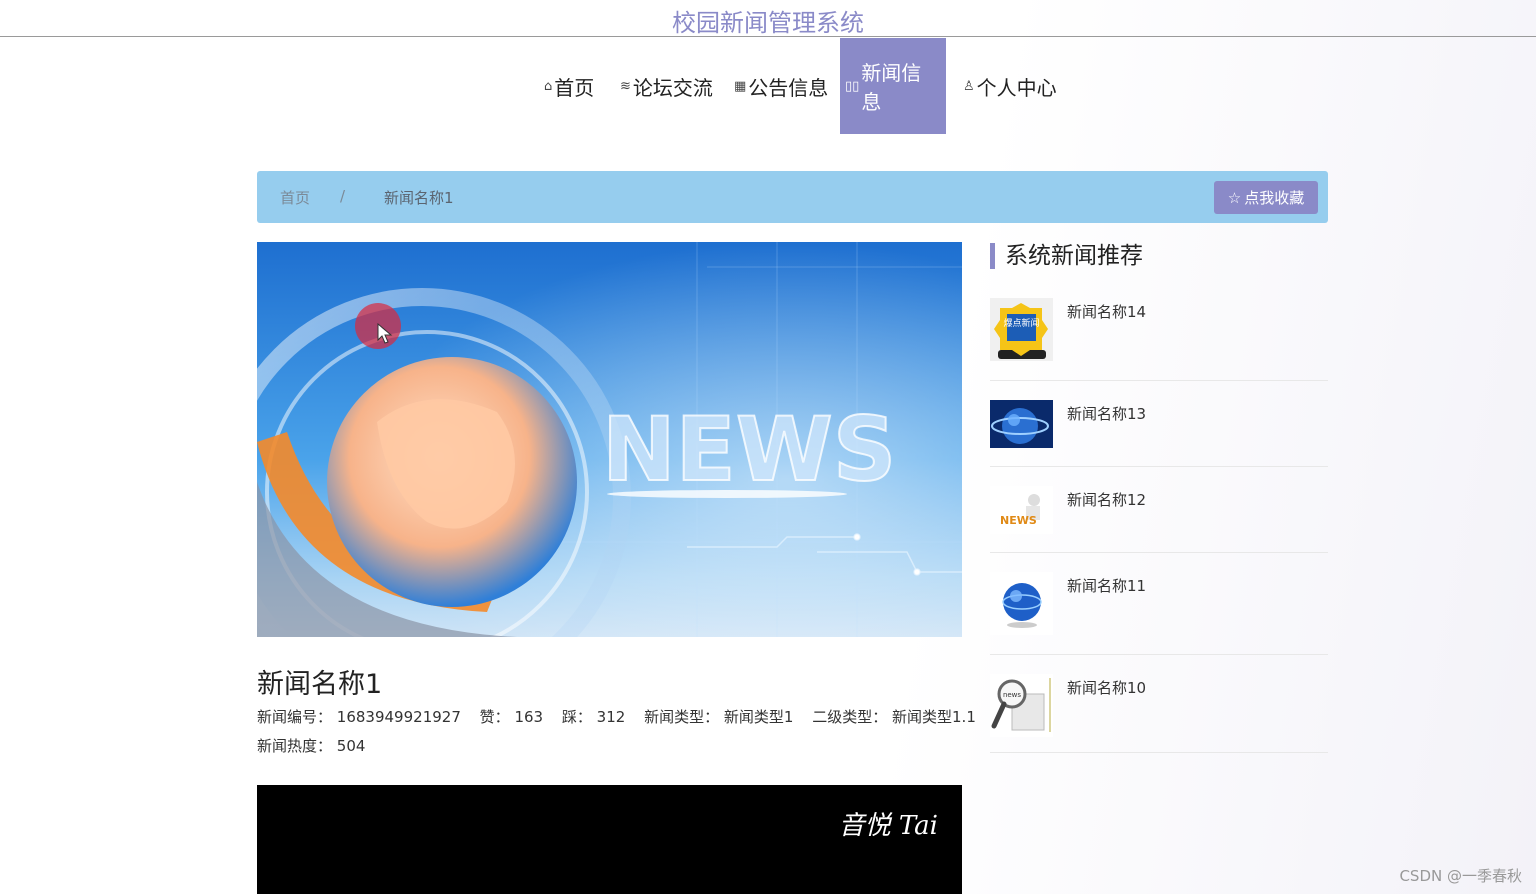 The width and height of the screenshot is (1536, 894). Describe the element at coordinates (1012, 695) in the screenshot. I see `thumb-text: news` at that location.